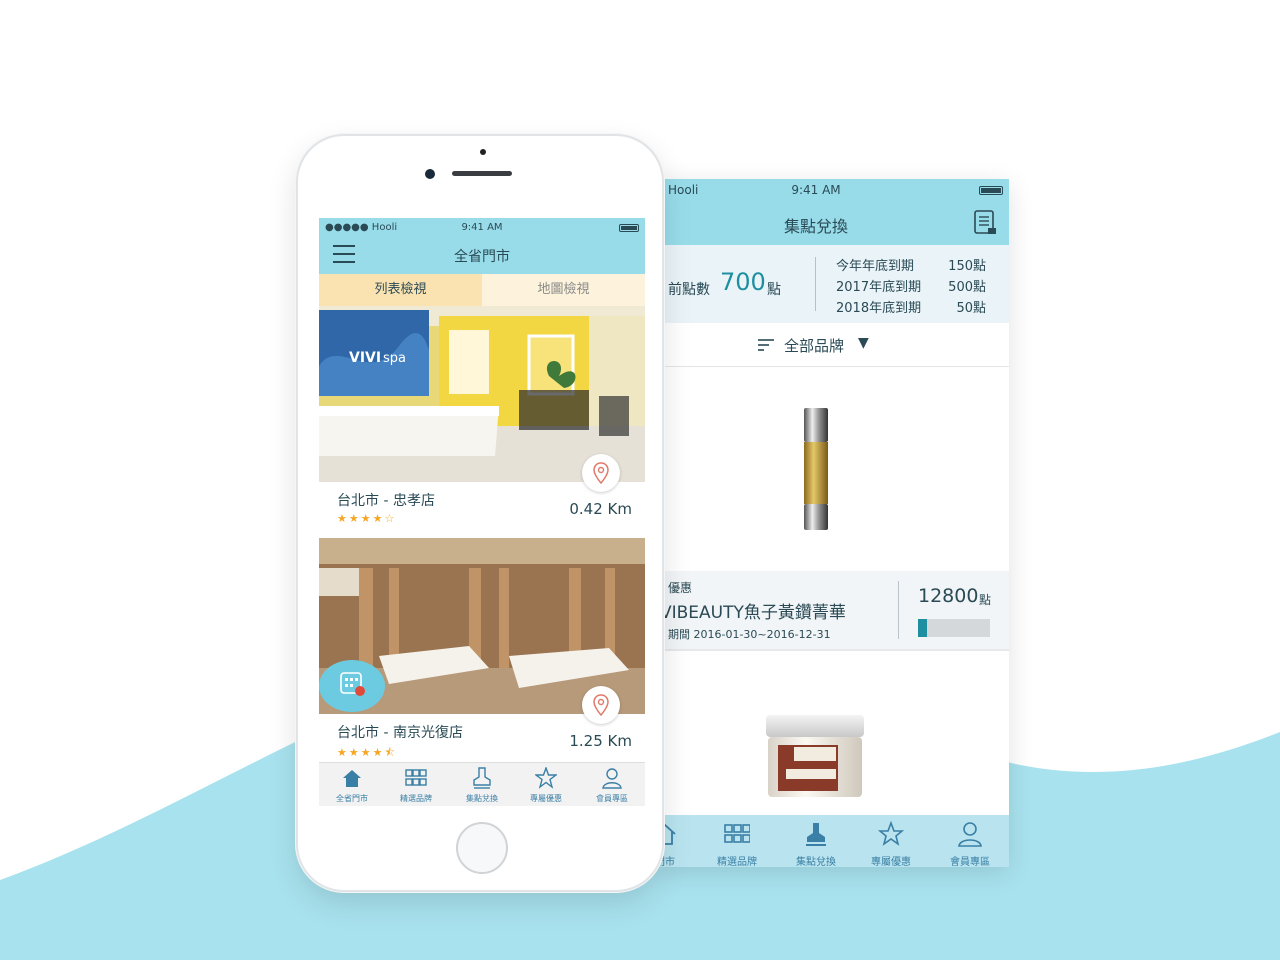 This screenshot has width=1280, height=960. What do you see at coordinates (430, 174) in the screenshot?
I see `front-camera` at bounding box center [430, 174].